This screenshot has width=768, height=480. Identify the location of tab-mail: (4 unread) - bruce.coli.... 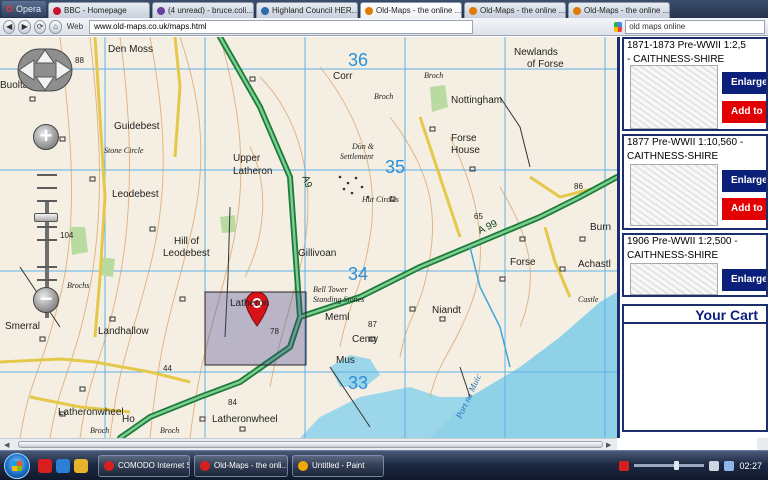
(203, 10).